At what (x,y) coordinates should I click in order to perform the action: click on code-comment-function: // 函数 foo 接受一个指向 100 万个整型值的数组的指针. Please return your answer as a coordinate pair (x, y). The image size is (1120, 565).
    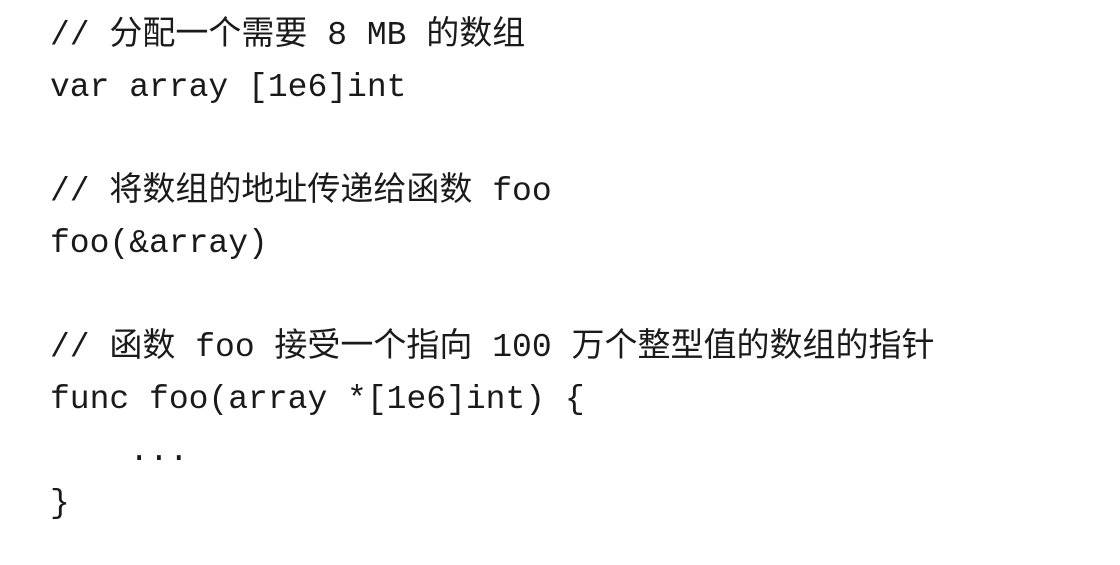
    Looking at the image, I should click on (492, 347).